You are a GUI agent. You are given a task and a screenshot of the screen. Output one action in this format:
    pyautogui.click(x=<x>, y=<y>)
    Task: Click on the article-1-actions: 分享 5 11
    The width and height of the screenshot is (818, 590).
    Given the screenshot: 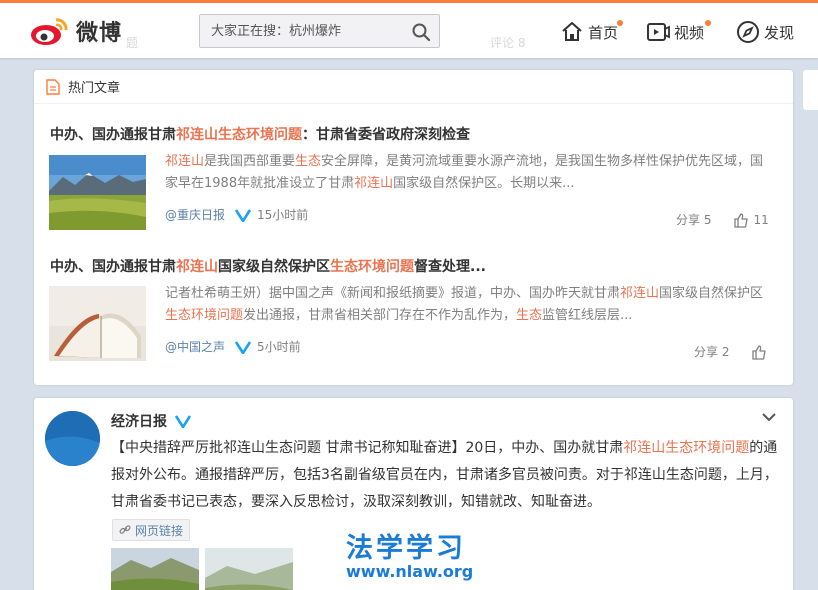 What is the action you would take?
    pyautogui.click(x=722, y=219)
    